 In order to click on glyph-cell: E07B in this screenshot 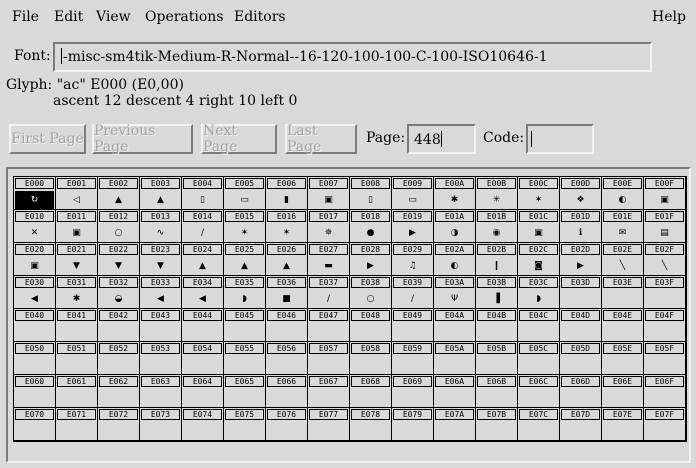, I will do `click(497, 424)`.